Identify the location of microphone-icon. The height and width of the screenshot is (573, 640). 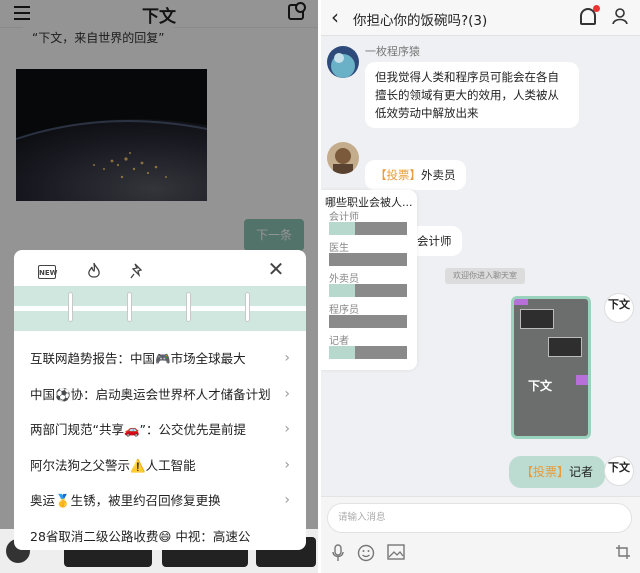
(338, 553).